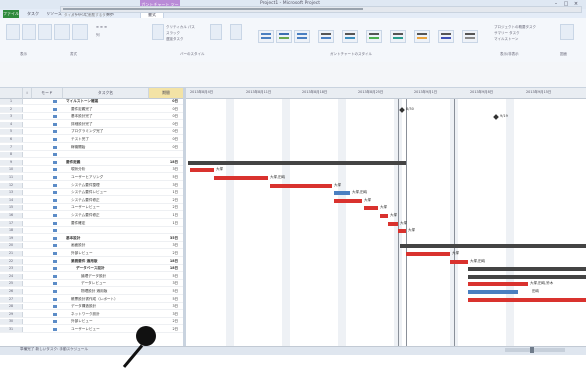  I want to click on table-row: 20 画面設計 3日, so click(91, 246).